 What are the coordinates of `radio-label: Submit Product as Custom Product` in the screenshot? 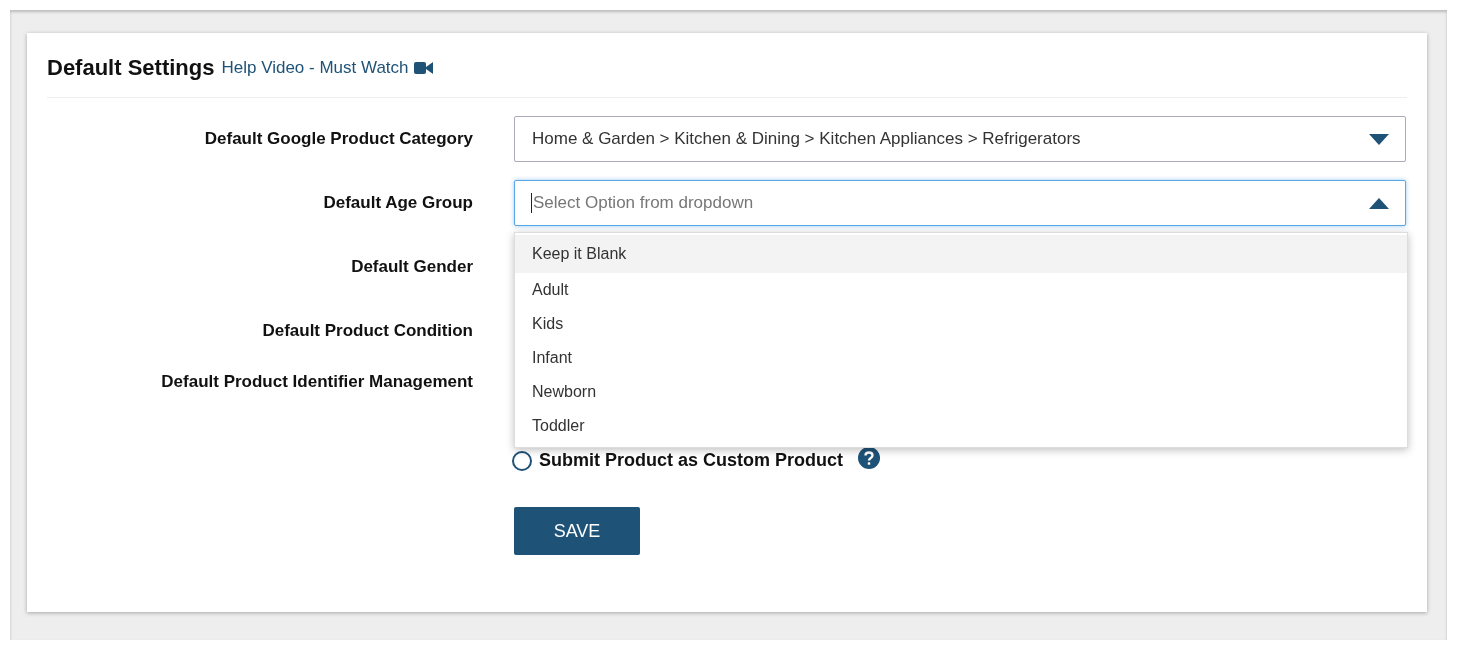 It's located at (691, 460).